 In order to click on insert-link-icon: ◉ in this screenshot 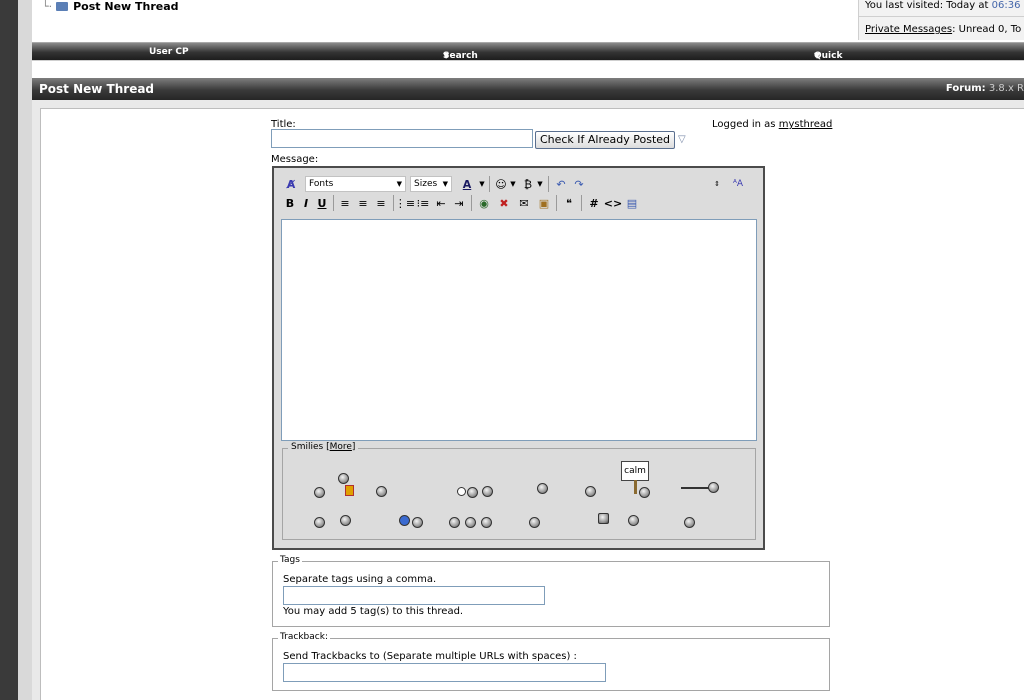, I will do `click(484, 203)`.